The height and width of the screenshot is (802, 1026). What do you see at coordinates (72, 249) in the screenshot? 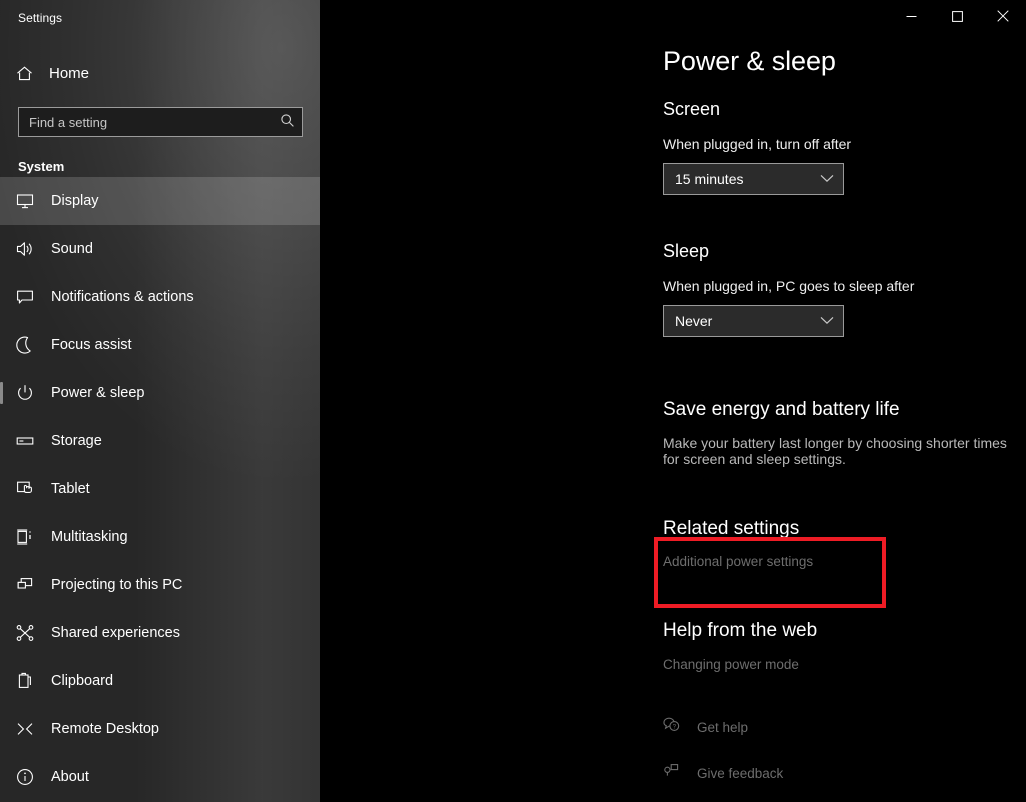
I see `sidebar-item-label: Sound` at bounding box center [72, 249].